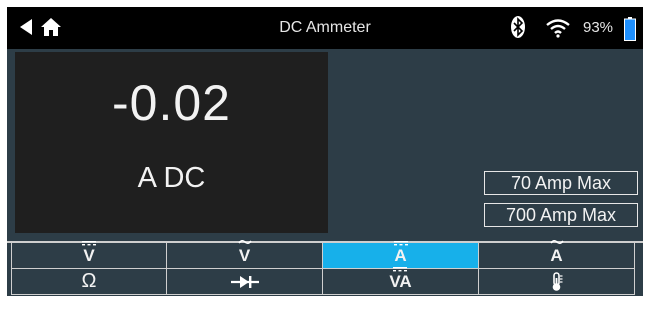  What do you see at coordinates (630, 31) in the screenshot?
I see `battery-icon` at bounding box center [630, 31].